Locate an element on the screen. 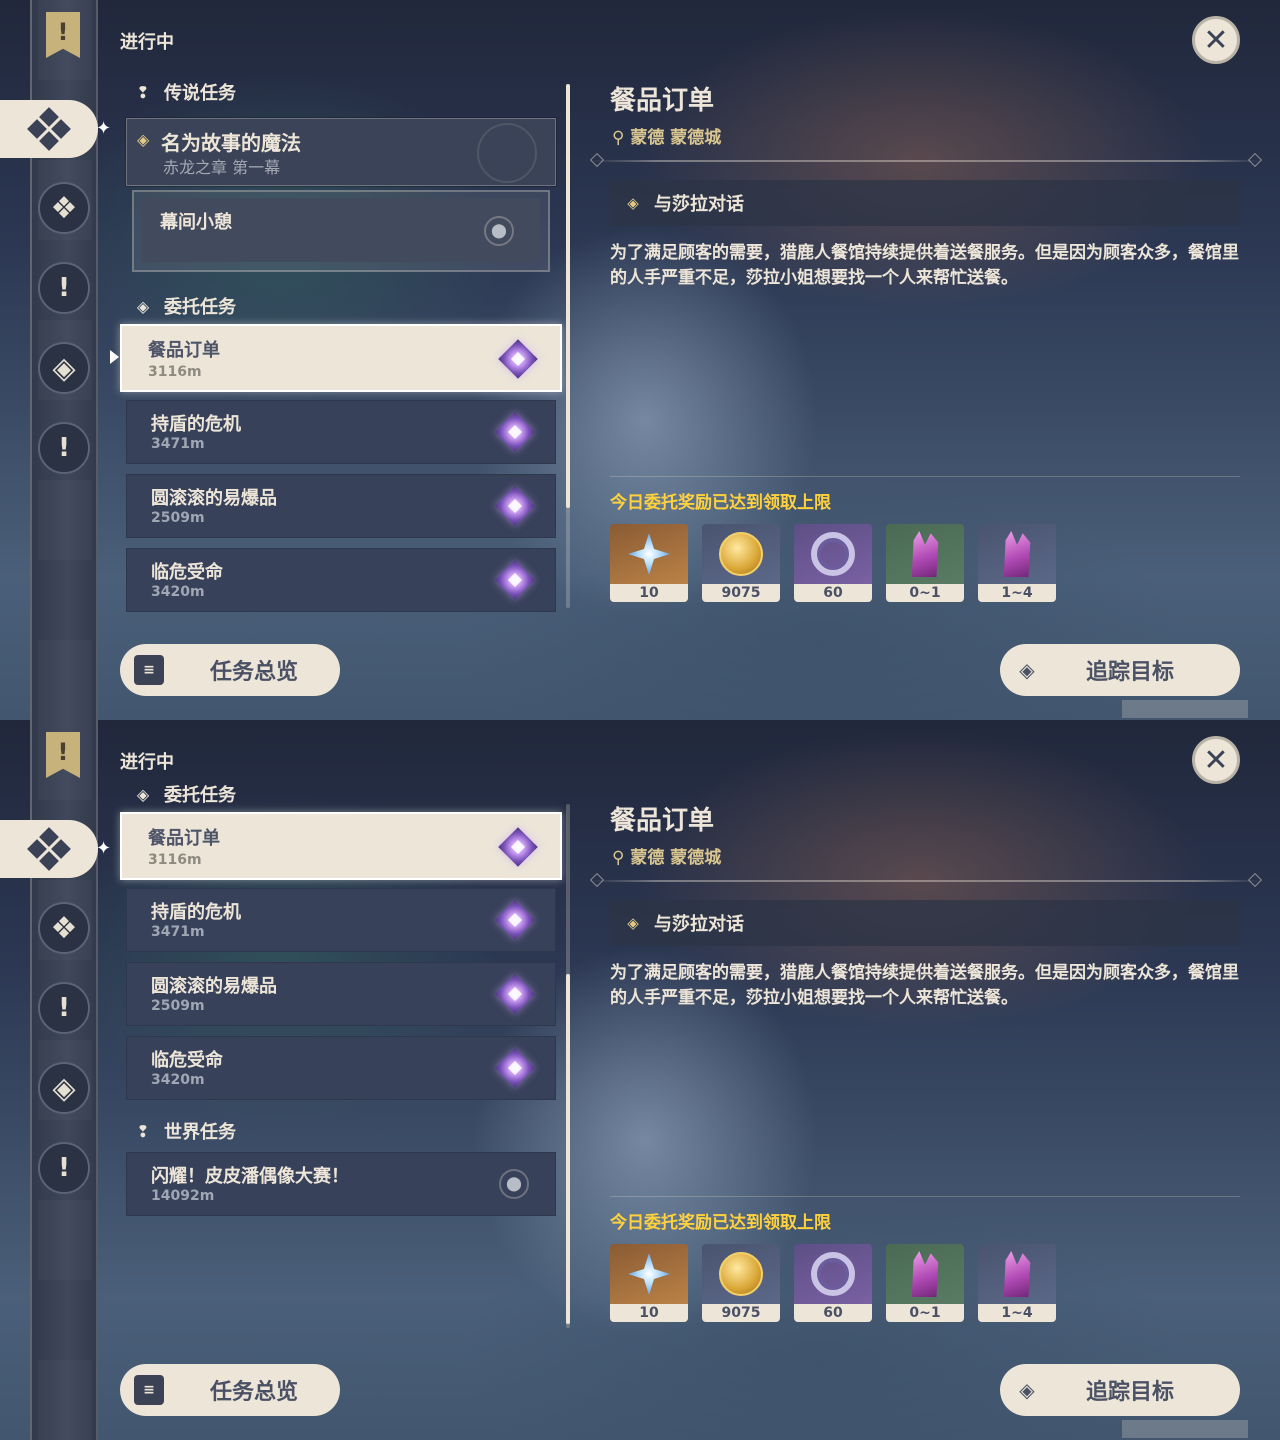 Image resolution: width=1280 pixels, height=1440 pixels. selection-spark-icon: ✦ is located at coordinates (104, 128).